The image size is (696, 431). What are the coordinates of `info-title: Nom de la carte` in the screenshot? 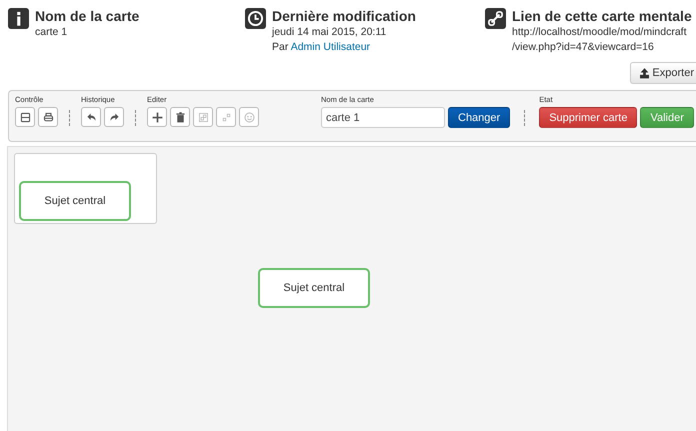 It's located at (87, 16).